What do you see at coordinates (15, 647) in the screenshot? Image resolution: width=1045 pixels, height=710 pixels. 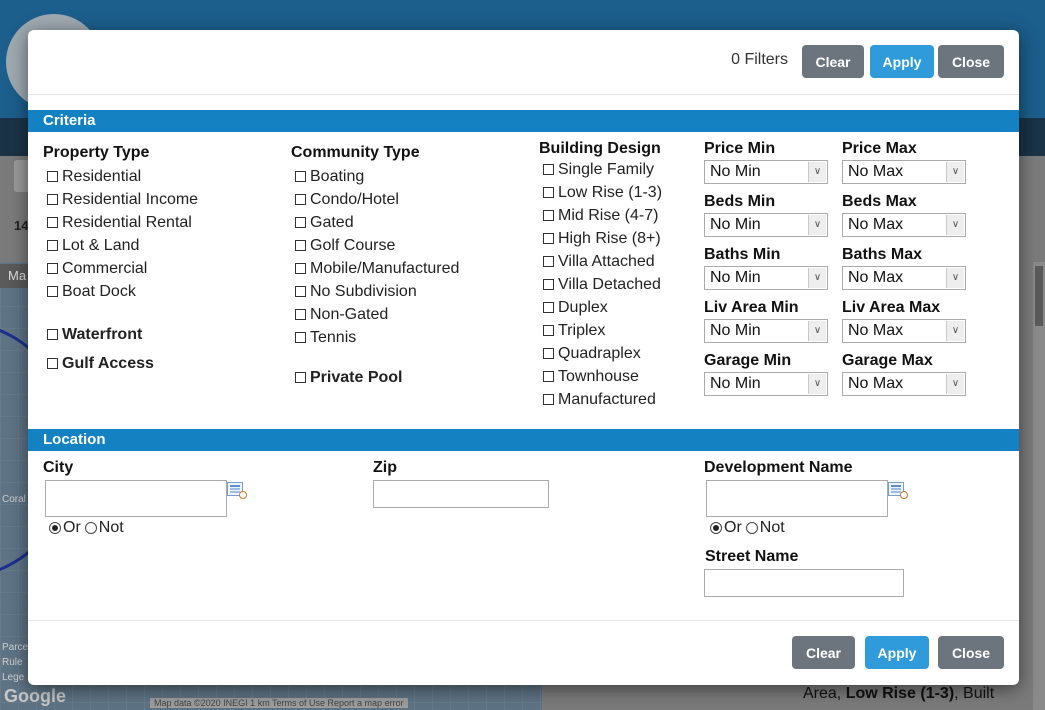 I see `map-control-label: Parce` at bounding box center [15, 647].